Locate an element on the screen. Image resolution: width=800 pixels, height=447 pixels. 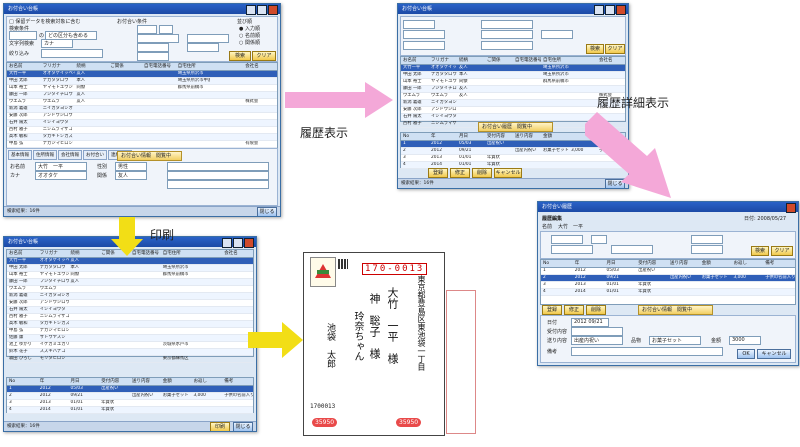
maximize-button is located at coordinates (262, 10).